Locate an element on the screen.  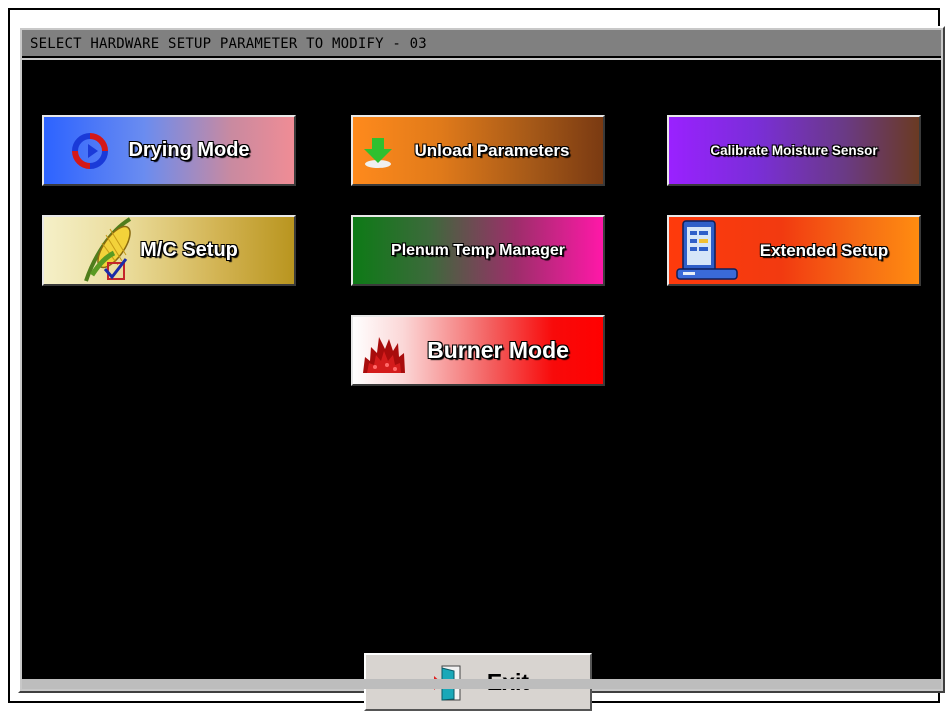
drying-mode-label: Drying Mode is located at coordinates (189, 150).